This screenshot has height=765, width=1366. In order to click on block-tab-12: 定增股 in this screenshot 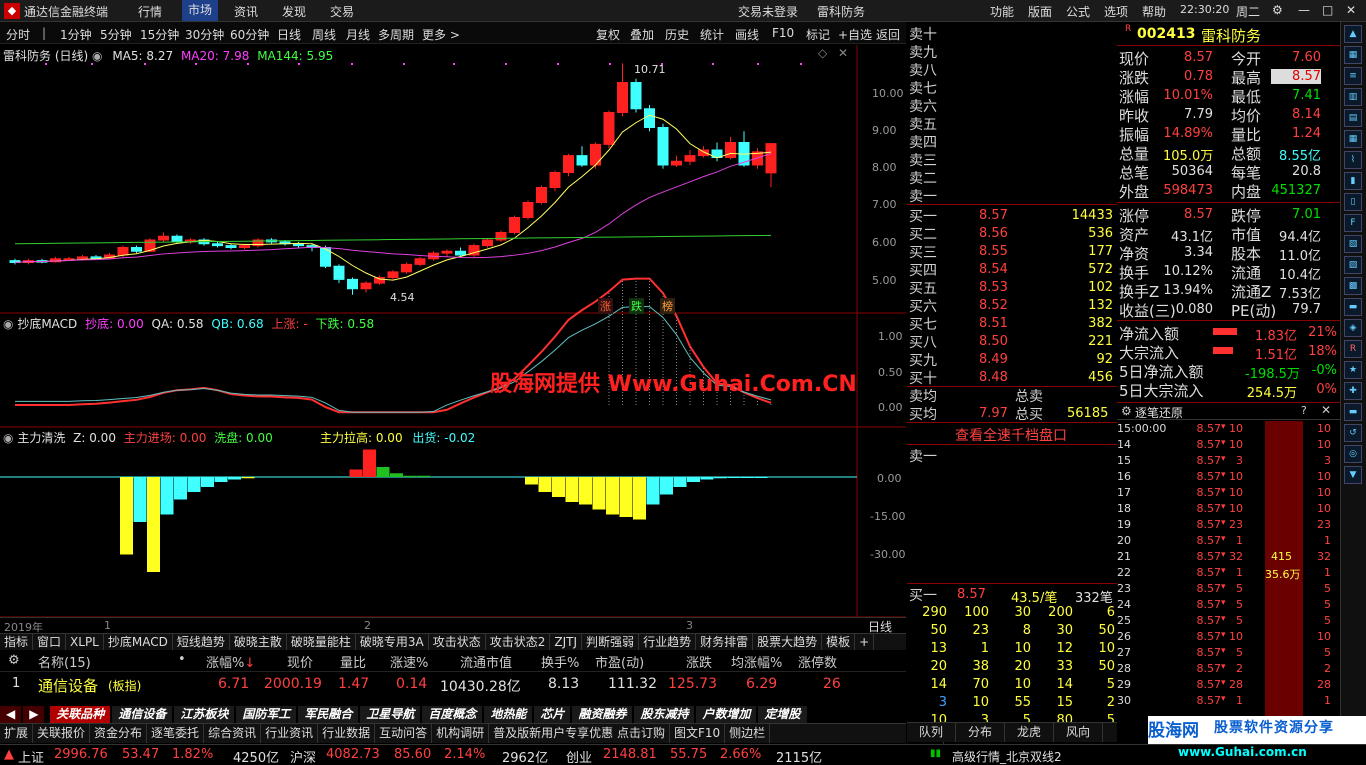, I will do `click(783, 714)`.